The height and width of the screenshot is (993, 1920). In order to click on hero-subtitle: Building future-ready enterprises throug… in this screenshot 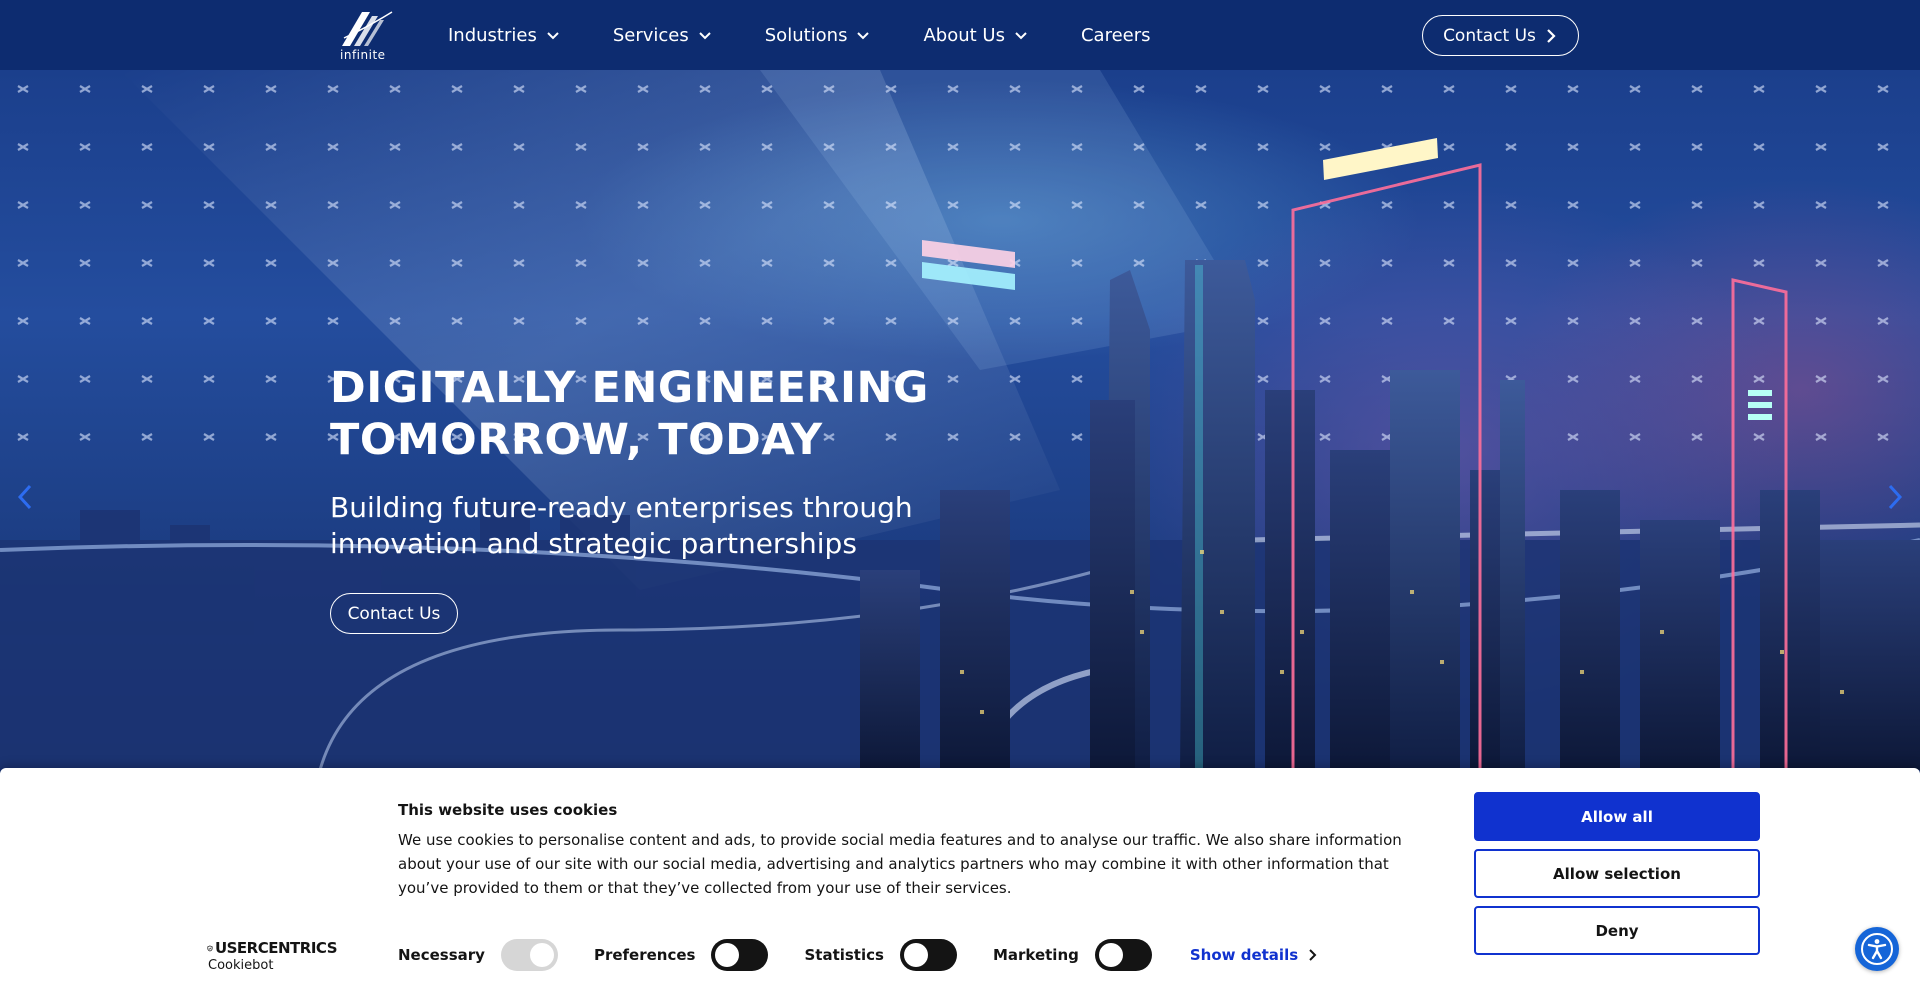, I will do `click(640, 526)`.